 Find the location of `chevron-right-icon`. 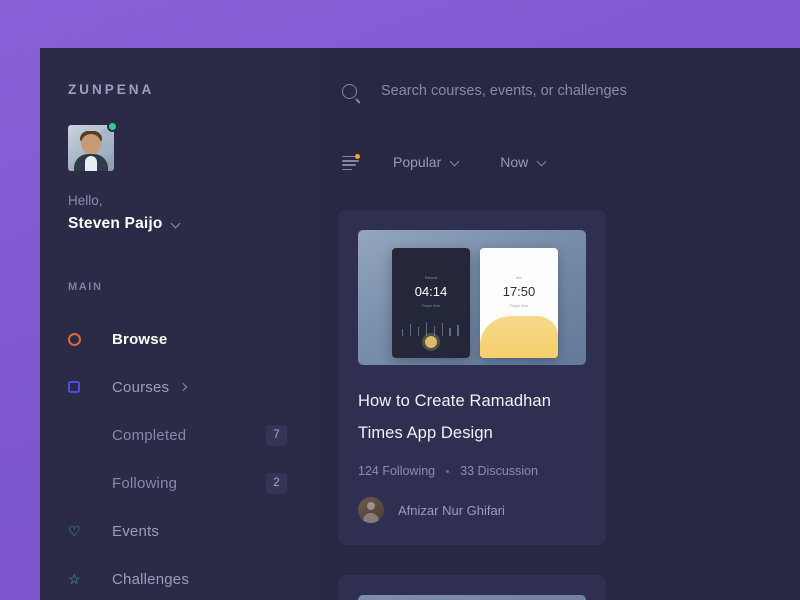

chevron-right-icon is located at coordinates (183, 387).